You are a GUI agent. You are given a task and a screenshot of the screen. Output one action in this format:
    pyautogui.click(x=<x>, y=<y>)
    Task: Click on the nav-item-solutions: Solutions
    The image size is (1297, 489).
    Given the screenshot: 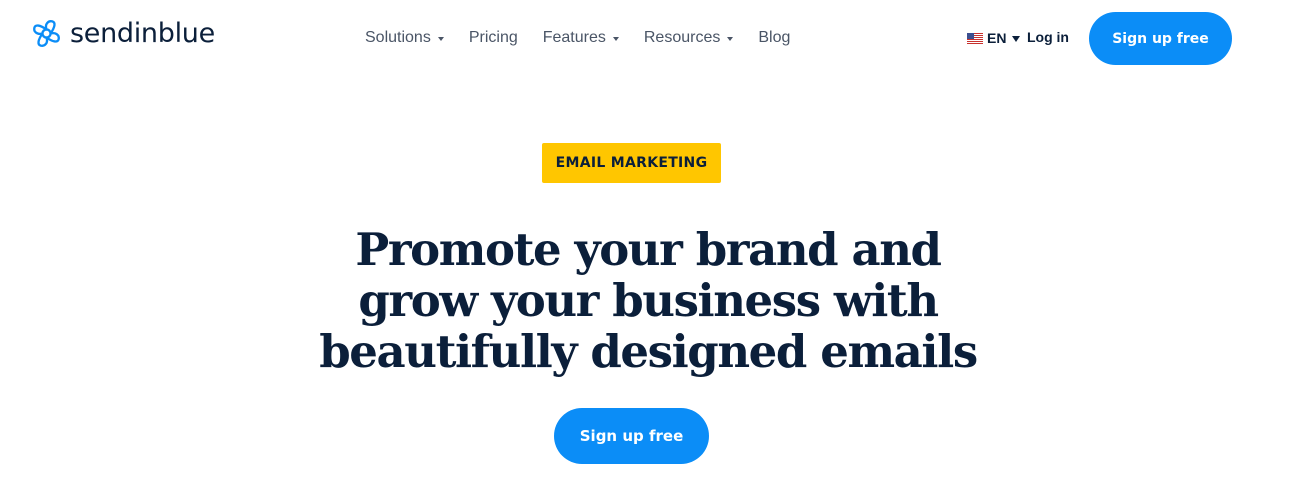 What is the action you would take?
    pyautogui.click(x=404, y=38)
    